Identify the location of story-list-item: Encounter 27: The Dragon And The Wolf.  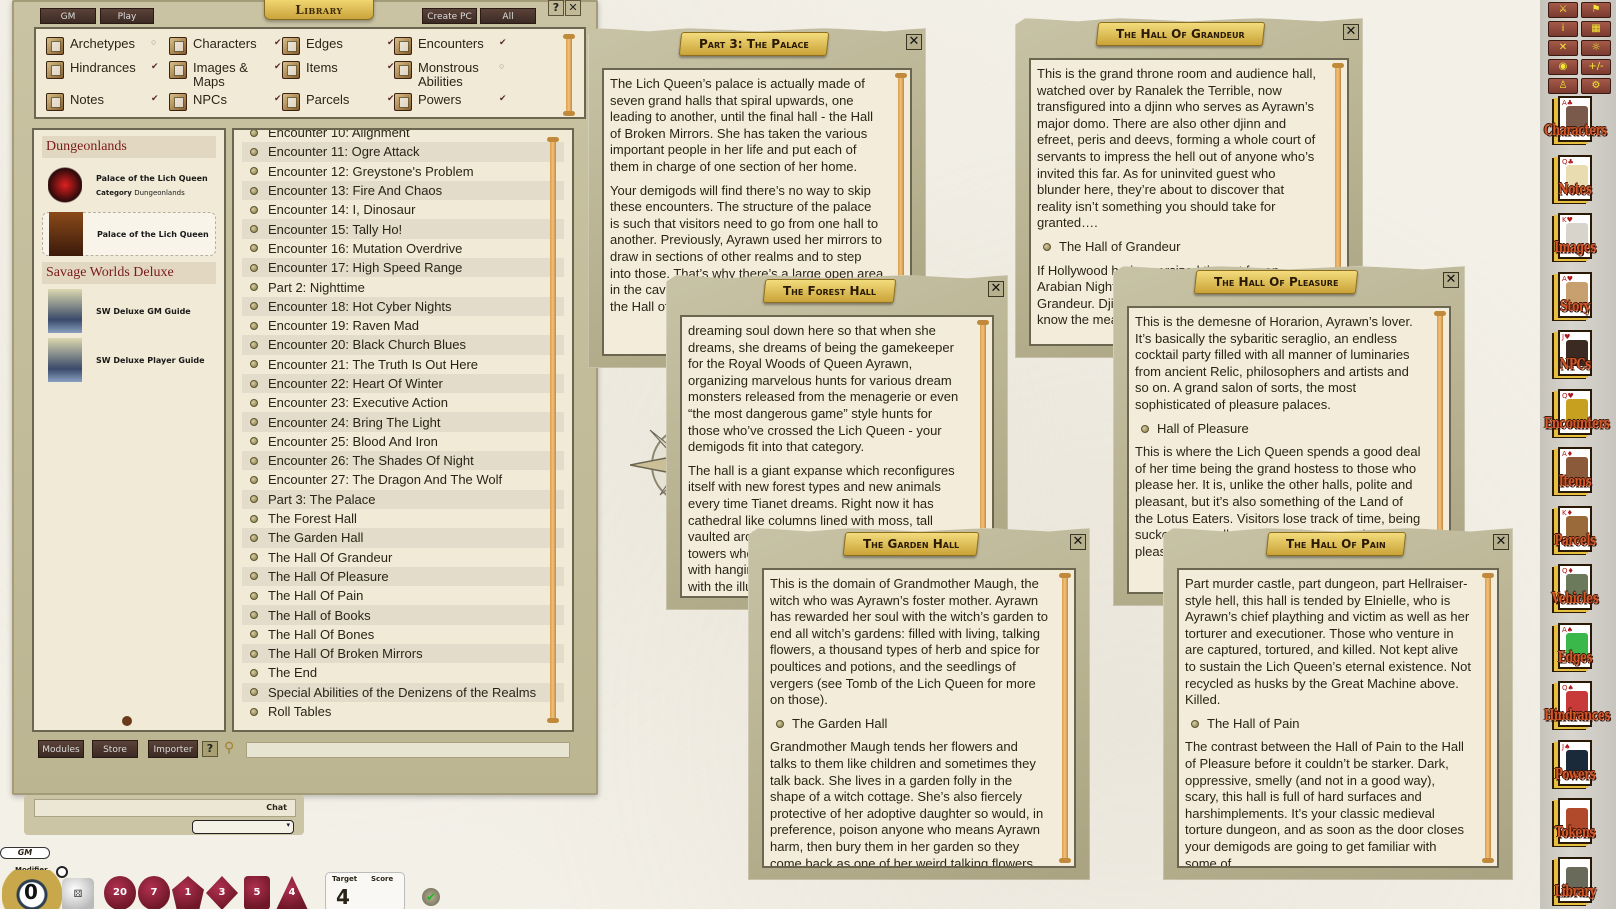
(403, 479).